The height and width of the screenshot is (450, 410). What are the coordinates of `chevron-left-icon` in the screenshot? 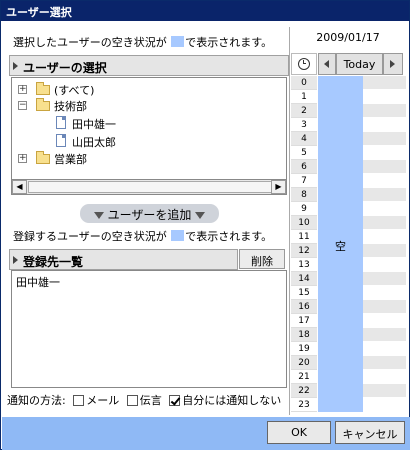 It's located at (326, 64).